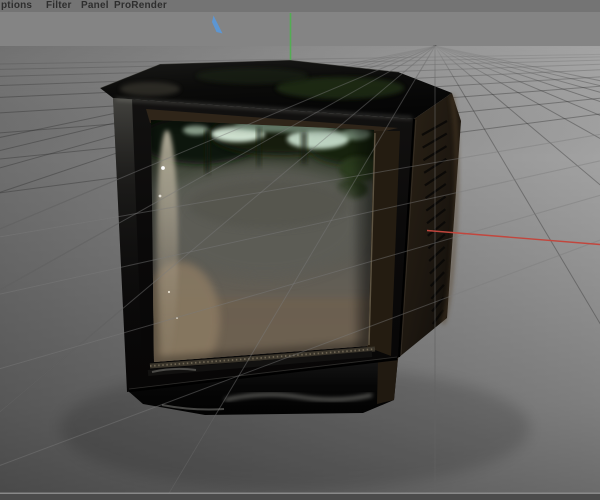  Describe the element at coordinates (300, 29) in the screenshot. I see `viewport-background` at that location.